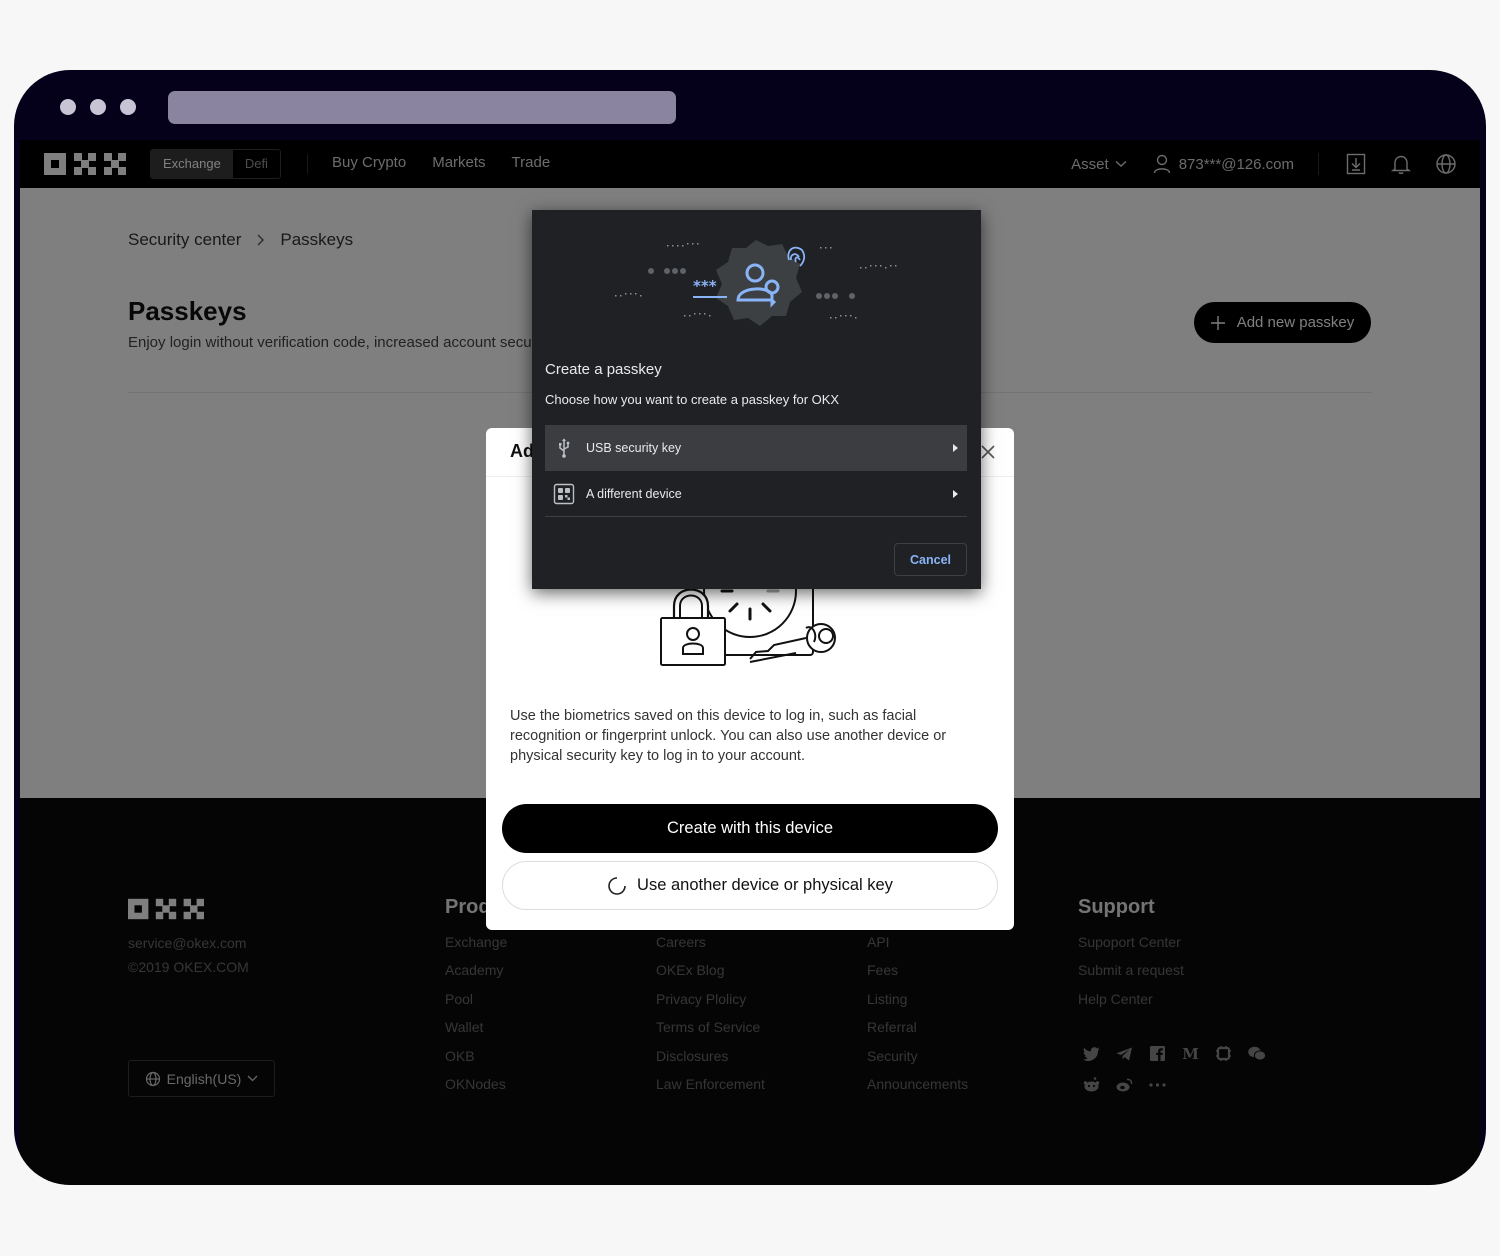 This screenshot has height=1256, width=1500. Describe the element at coordinates (756, 448) in the screenshot. I see `option-usb-security-key: USB security key` at that location.